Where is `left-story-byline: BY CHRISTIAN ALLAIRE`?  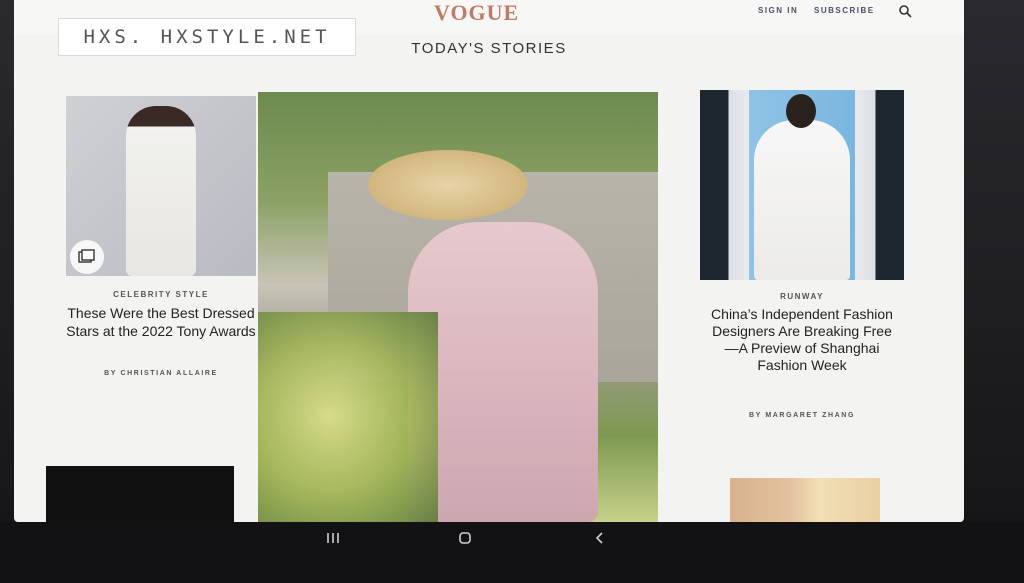
left-story-byline: BY CHRISTIAN ALLAIRE is located at coordinates (161, 373).